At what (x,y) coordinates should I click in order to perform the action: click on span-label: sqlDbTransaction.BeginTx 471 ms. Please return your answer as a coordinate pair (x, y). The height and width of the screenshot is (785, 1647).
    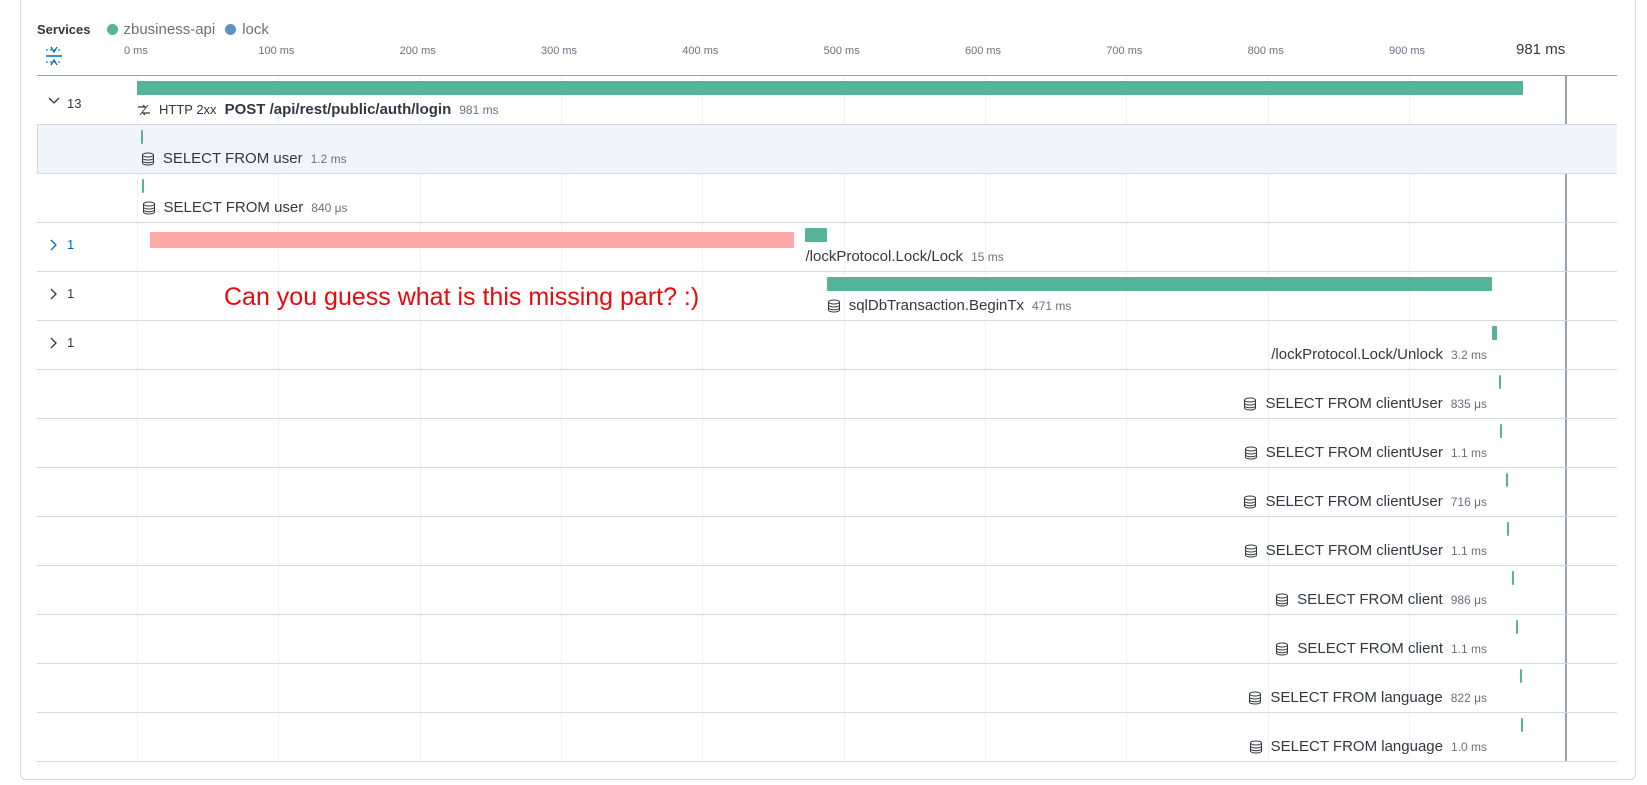
    Looking at the image, I should click on (949, 305).